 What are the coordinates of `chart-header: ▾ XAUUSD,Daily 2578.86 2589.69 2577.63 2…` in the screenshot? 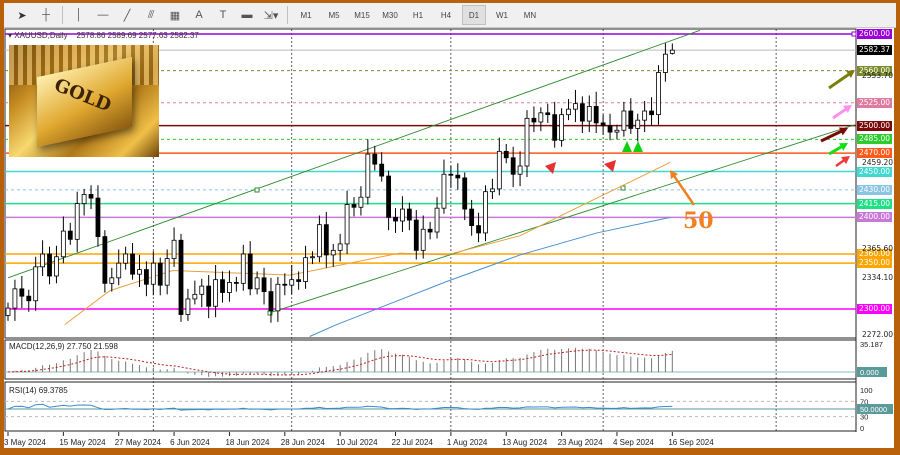 It's located at (103, 35).